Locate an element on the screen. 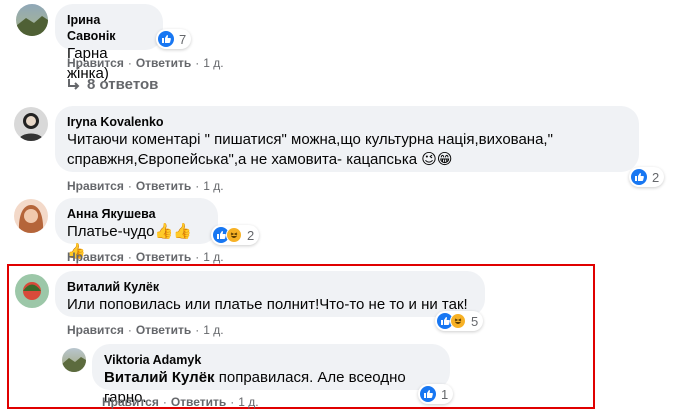  reaction-count: 1 is located at coordinates (445, 394).